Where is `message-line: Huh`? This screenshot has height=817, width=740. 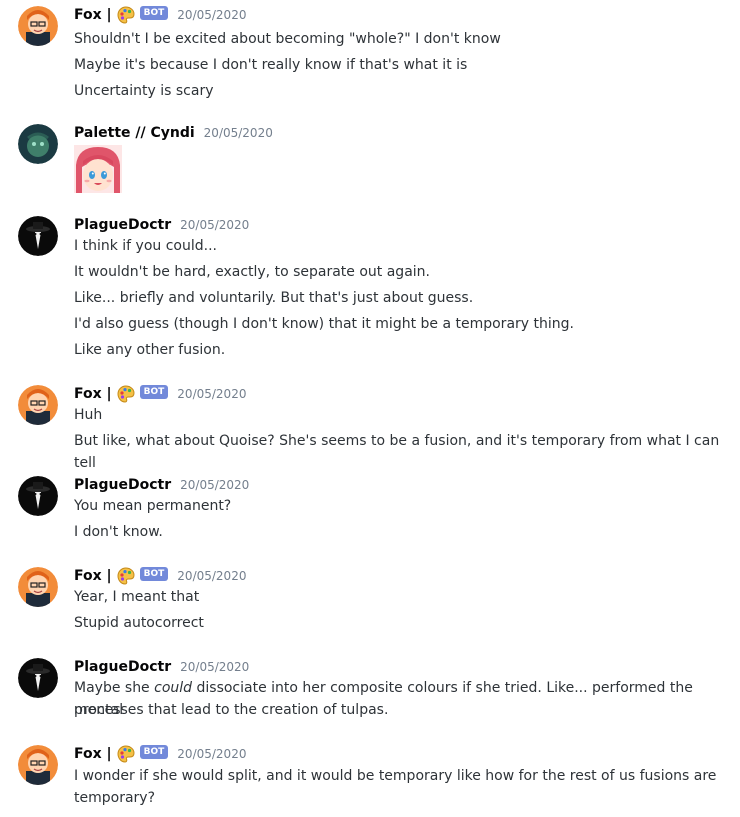 message-line: Huh is located at coordinates (88, 415).